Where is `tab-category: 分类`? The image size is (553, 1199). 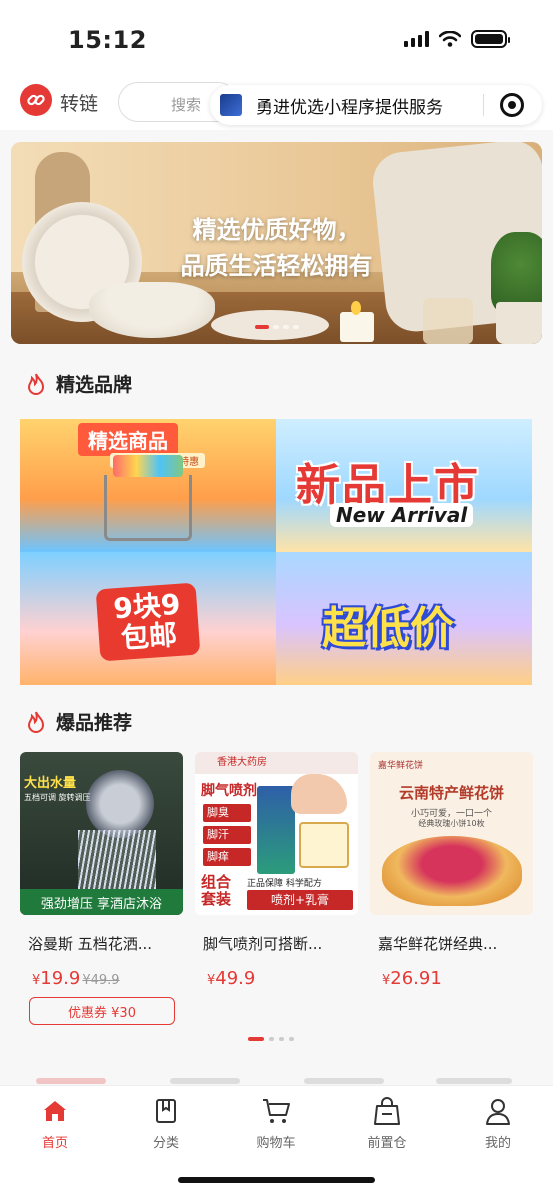
tab-category: 分类 is located at coordinates (166, 1122).